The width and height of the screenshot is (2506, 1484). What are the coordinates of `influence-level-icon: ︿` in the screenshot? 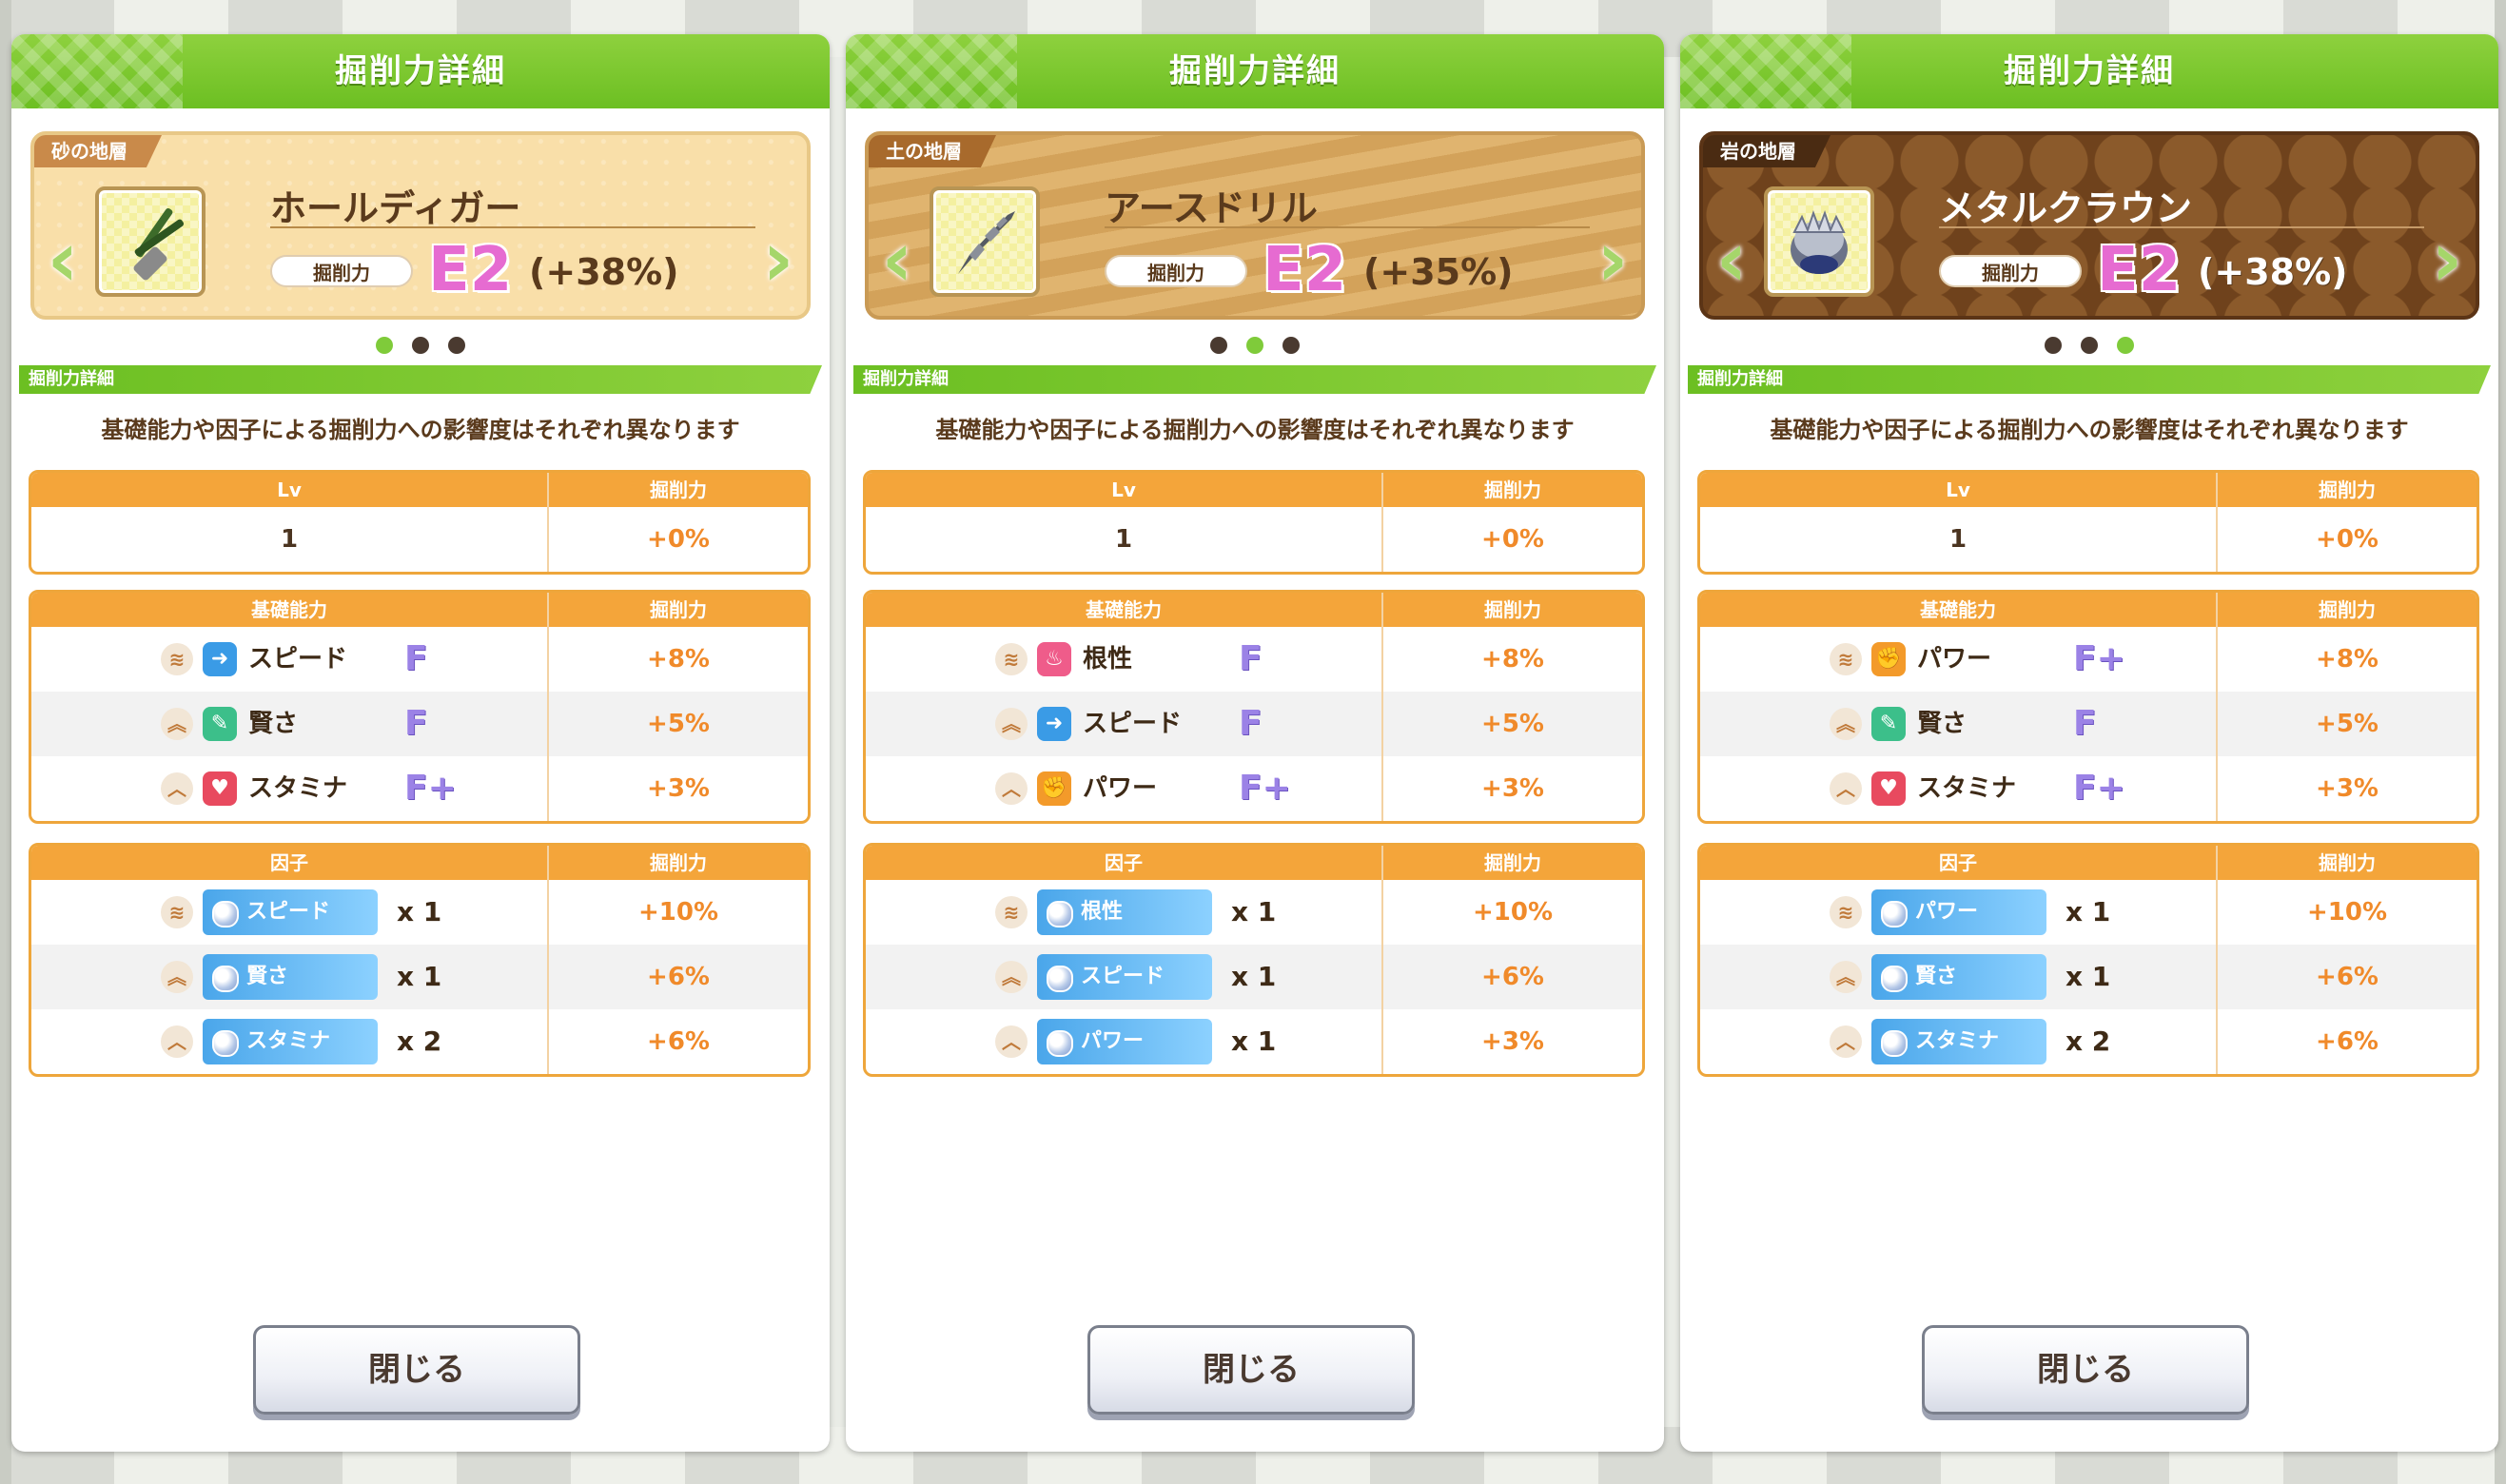 It's located at (1846, 788).